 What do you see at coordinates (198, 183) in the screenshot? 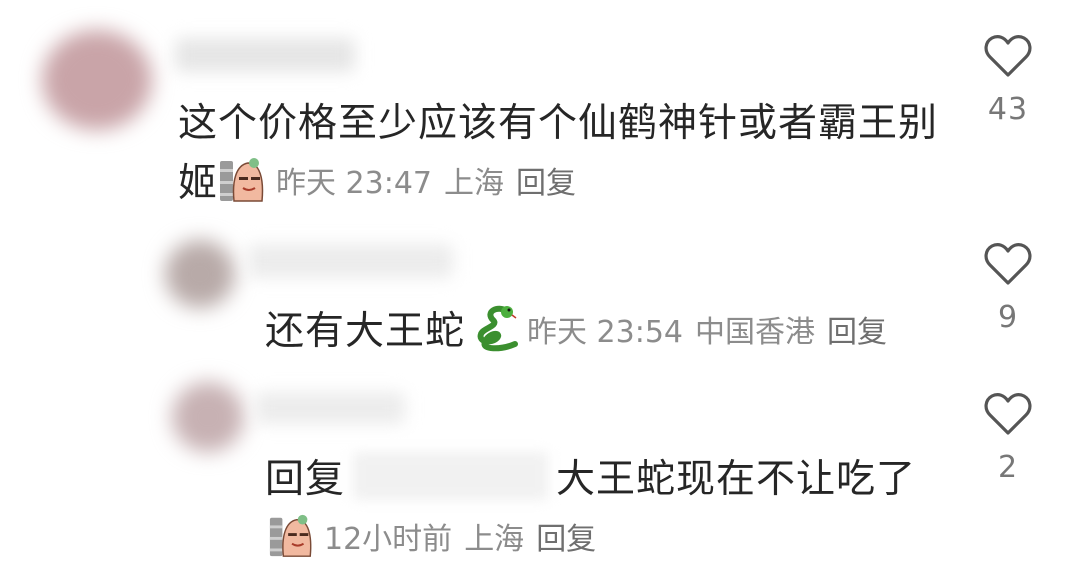
I see `comment-text-continued: 姬` at bounding box center [198, 183].